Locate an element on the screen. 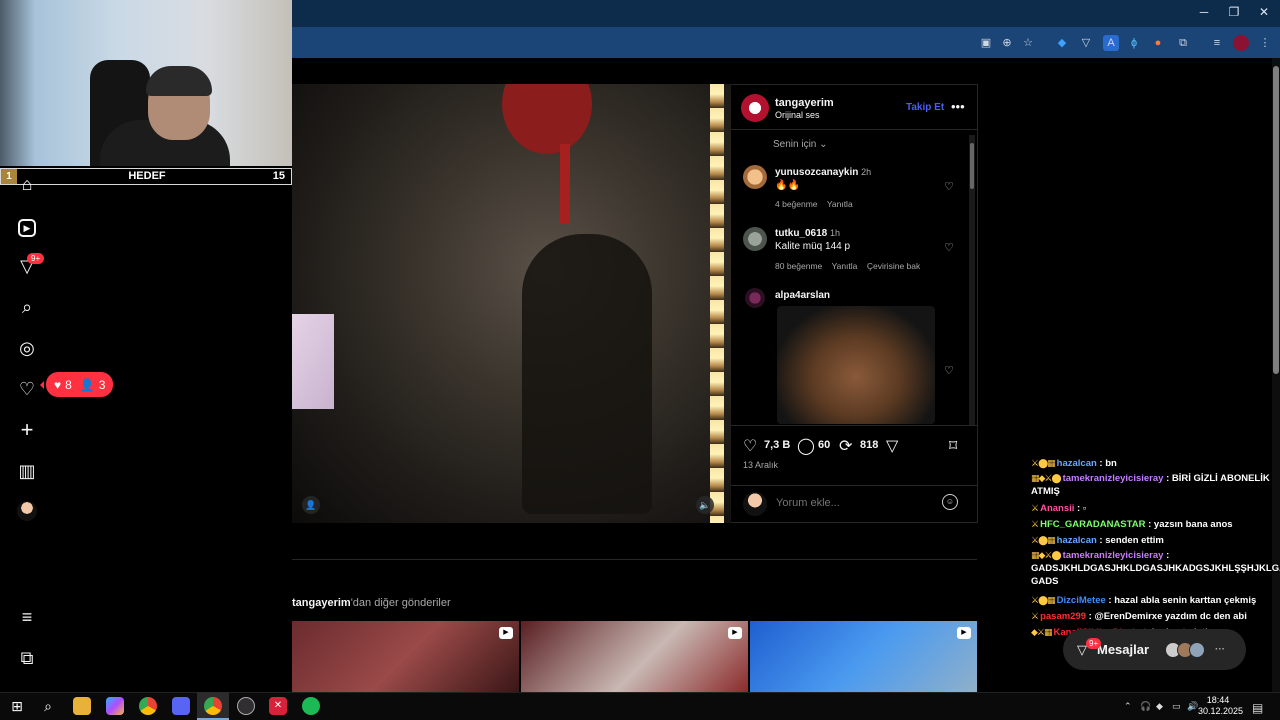 This screenshot has width=1280, height=720. add-comment-bar: ☺ is located at coordinates (854, 504).